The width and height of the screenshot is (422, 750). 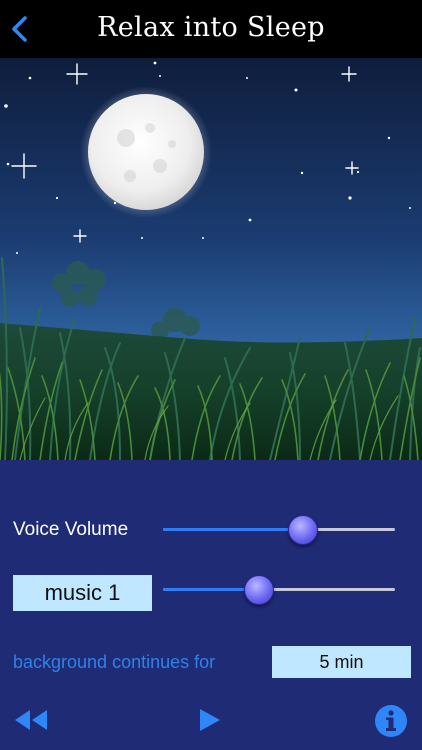 What do you see at coordinates (303, 530) in the screenshot?
I see `voice-volume-thumb` at bounding box center [303, 530].